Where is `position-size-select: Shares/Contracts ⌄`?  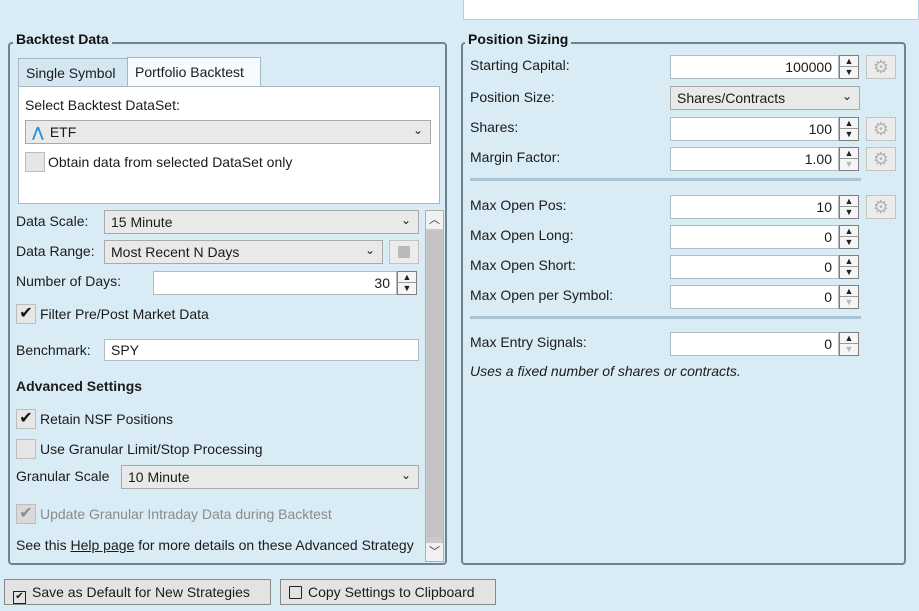 position-size-select: Shares/Contracts ⌄ is located at coordinates (765, 98).